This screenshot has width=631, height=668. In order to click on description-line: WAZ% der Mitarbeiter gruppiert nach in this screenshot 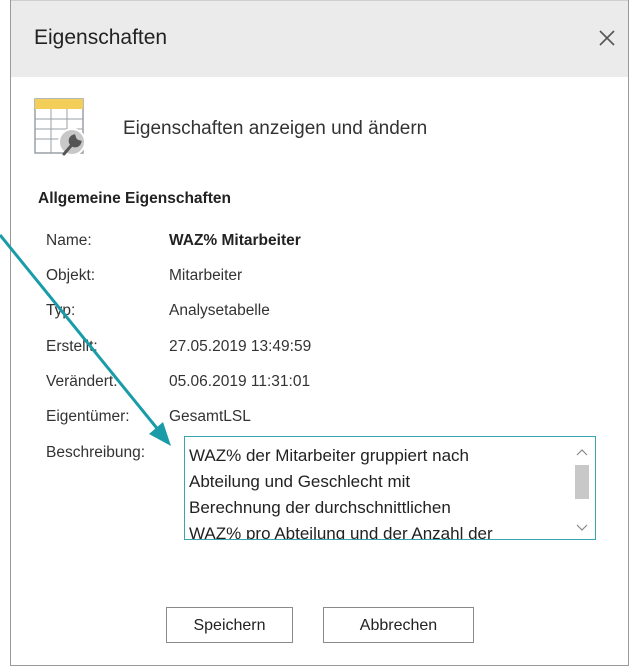, I will do `click(329, 455)`.